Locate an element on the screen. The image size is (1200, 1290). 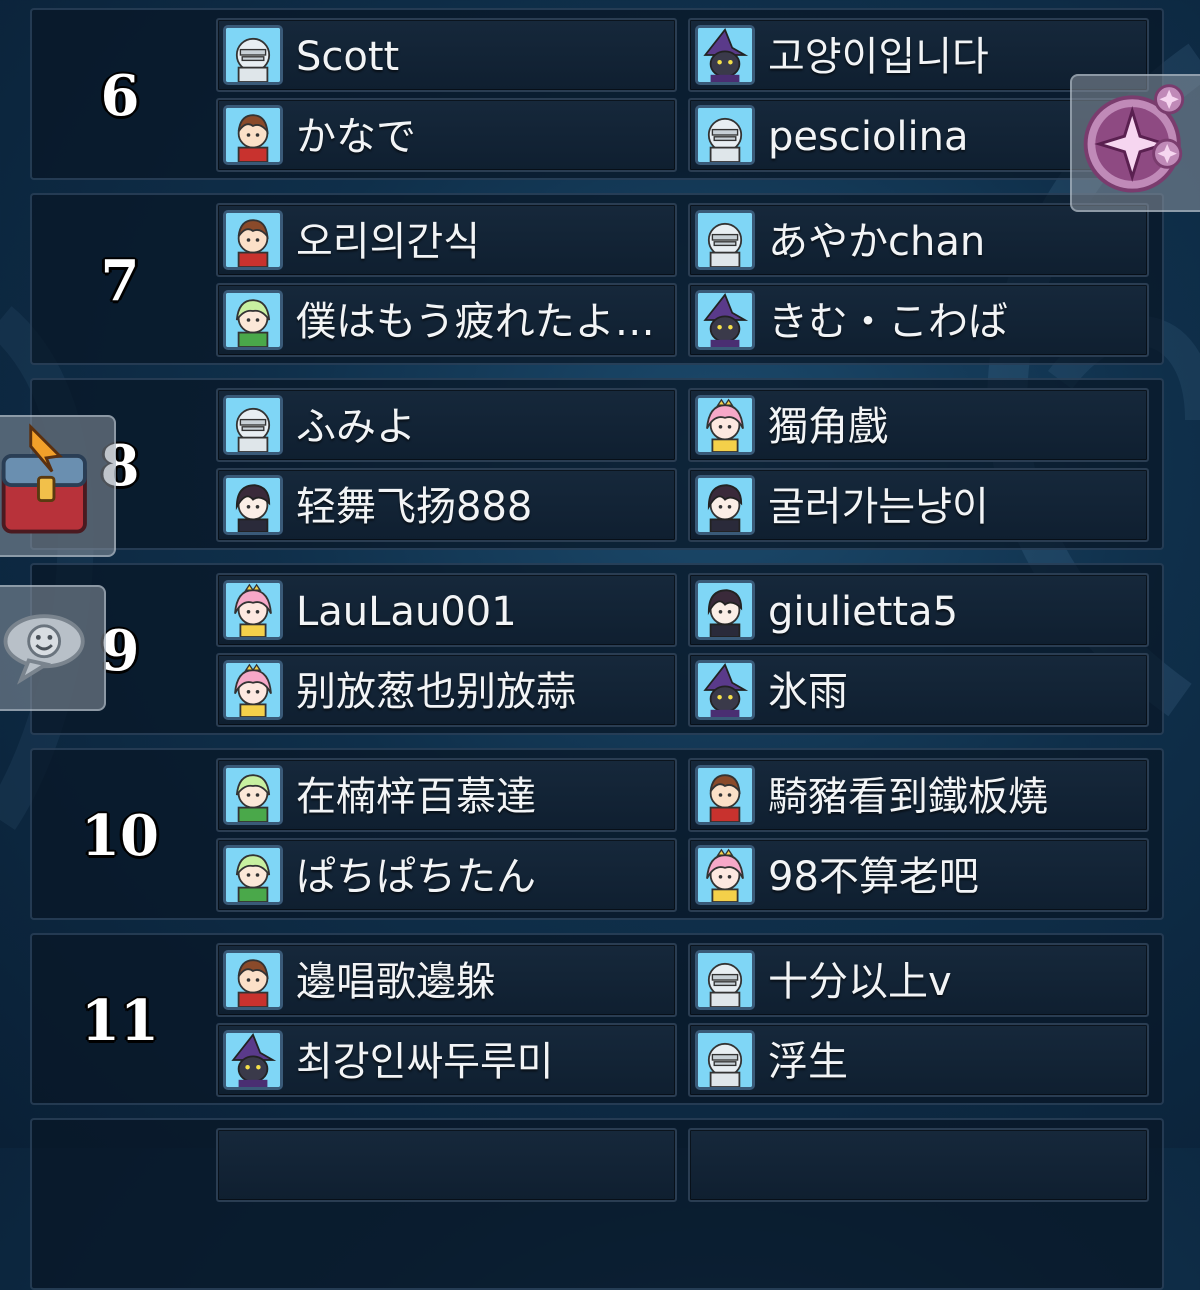
chat-bubble-icon is located at coordinates (44, 649).